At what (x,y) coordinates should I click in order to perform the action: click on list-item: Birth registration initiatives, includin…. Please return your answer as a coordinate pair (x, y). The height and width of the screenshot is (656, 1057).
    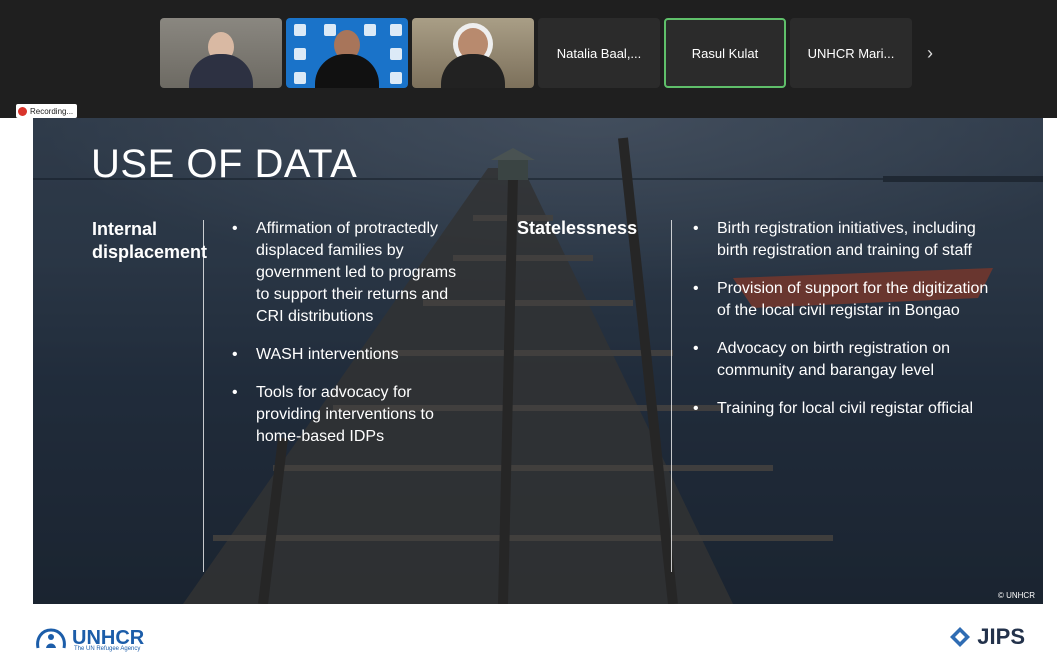
    Looking at the image, I should click on (841, 240).